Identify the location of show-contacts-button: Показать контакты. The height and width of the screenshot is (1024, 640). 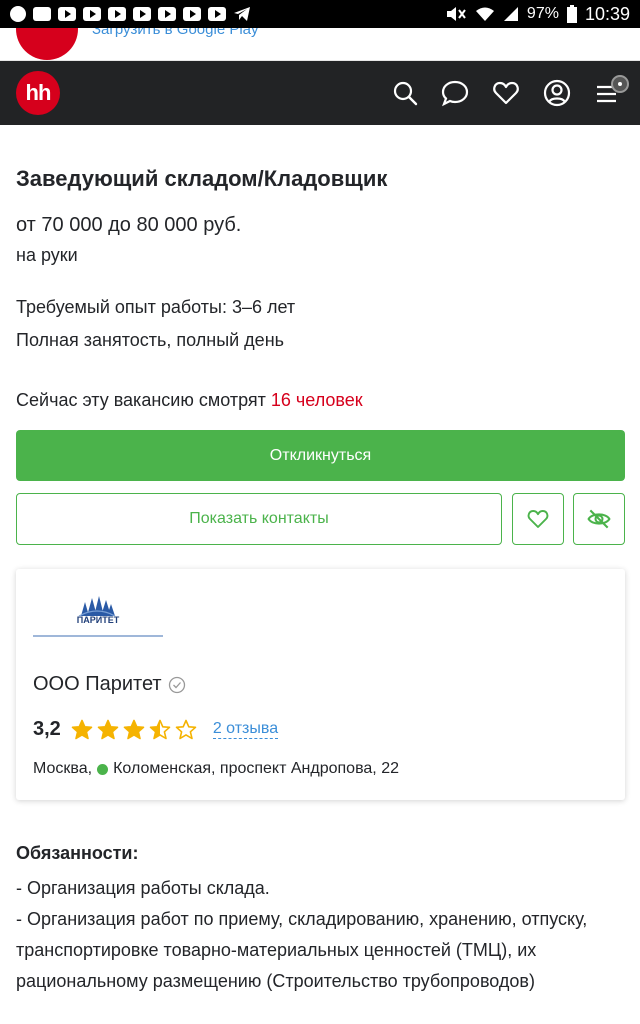
(259, 519).